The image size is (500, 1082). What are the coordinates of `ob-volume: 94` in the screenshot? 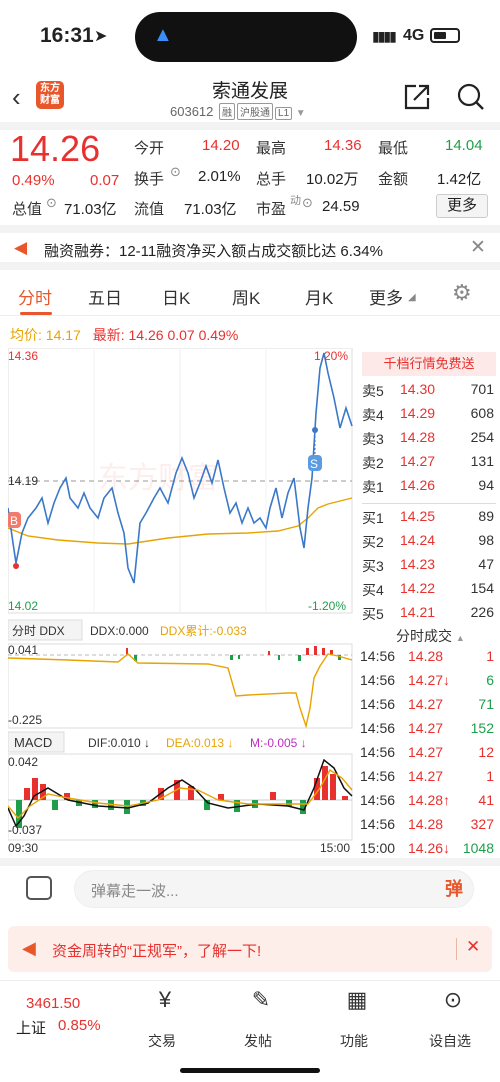 It's located at (486, 485).